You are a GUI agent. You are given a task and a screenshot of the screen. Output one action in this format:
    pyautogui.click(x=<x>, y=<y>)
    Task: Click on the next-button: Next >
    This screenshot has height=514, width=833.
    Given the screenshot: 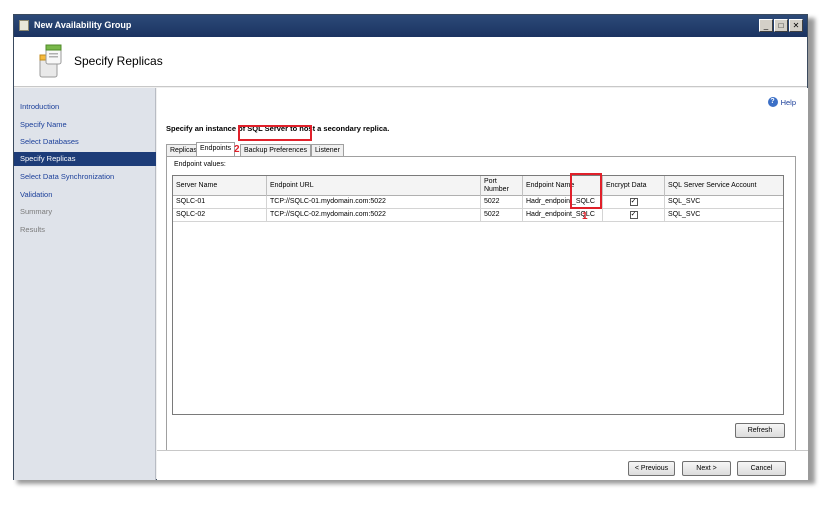 What is the action you would take?
    pyautogui.click(x=706, y=468)
    